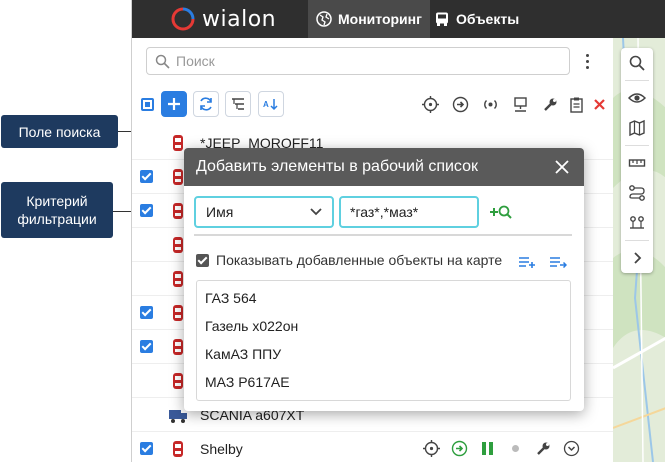 Image resolution: width=665 pixels, height=462 pixels. I want to click on search-bar, so click(358, 61).